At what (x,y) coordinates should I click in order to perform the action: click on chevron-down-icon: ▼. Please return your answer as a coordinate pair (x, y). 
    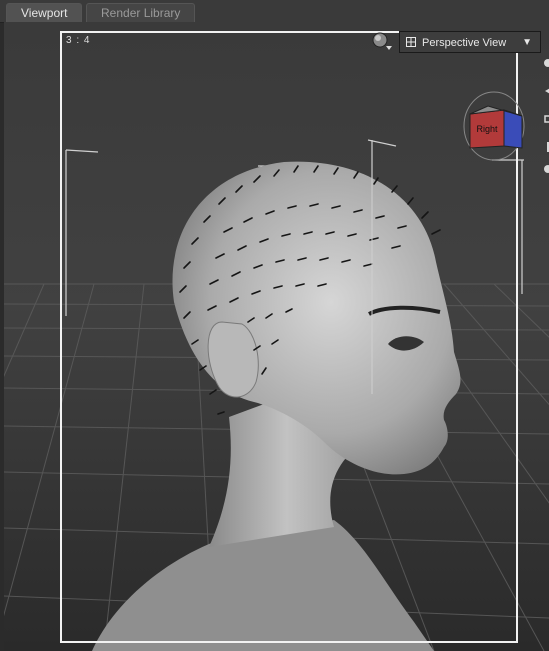
    Looking at the image, I should click on (527, 42).